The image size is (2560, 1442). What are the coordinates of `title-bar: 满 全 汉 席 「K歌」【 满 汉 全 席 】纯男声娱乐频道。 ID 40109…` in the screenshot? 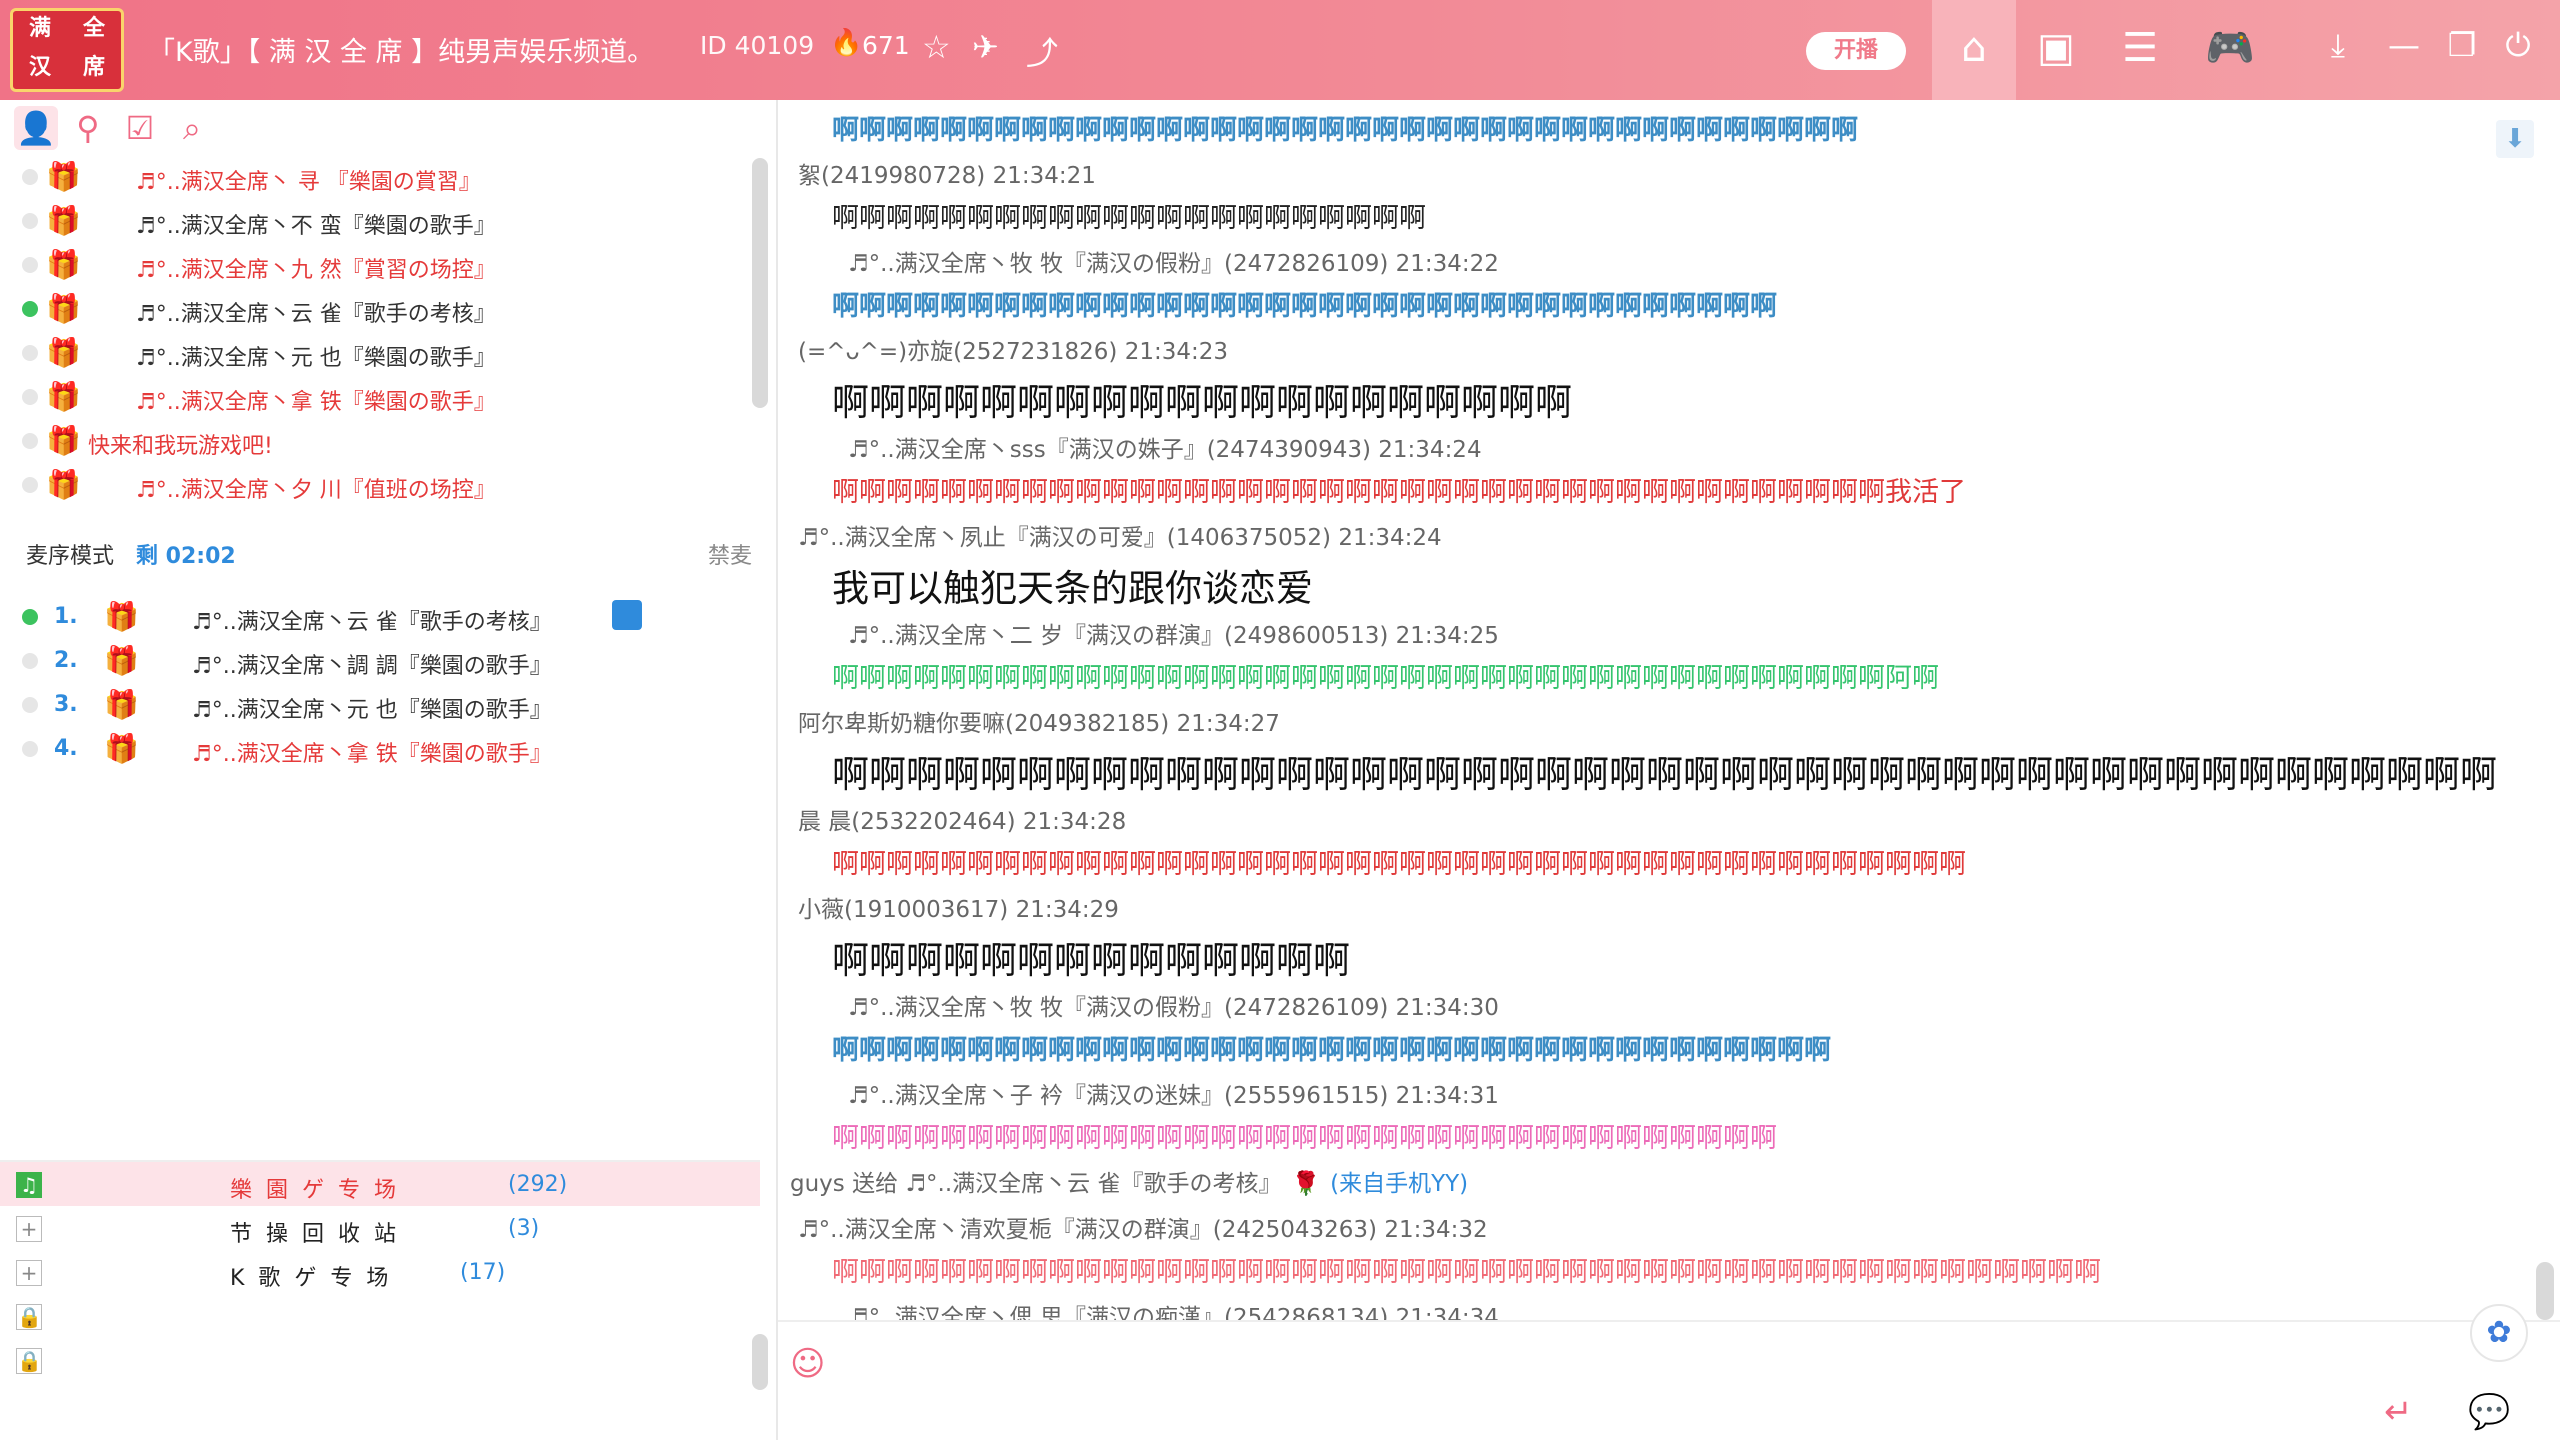 It's located at (1280, 50).